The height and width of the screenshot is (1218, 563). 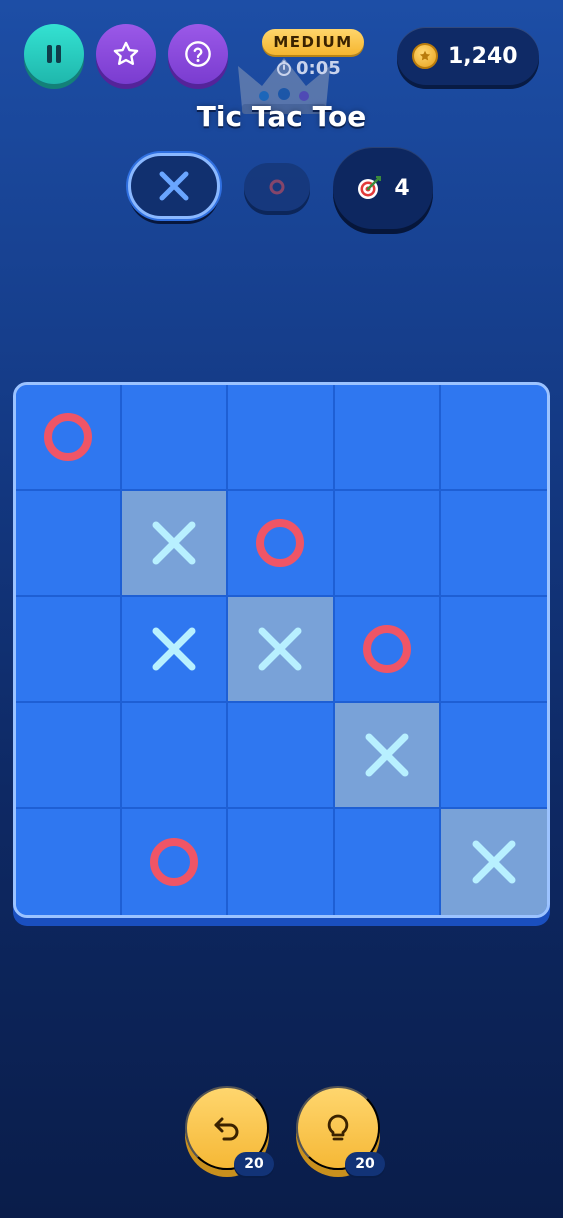 I want to click on pause-button, so click(x=54, y=54).